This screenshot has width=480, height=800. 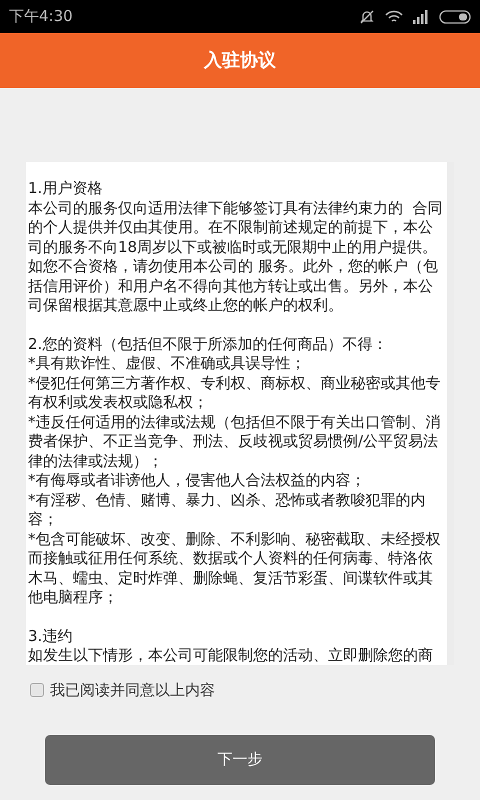 I want to click on agreement-text-line: 律的法律或法规）；, so click(x=96, y=461).